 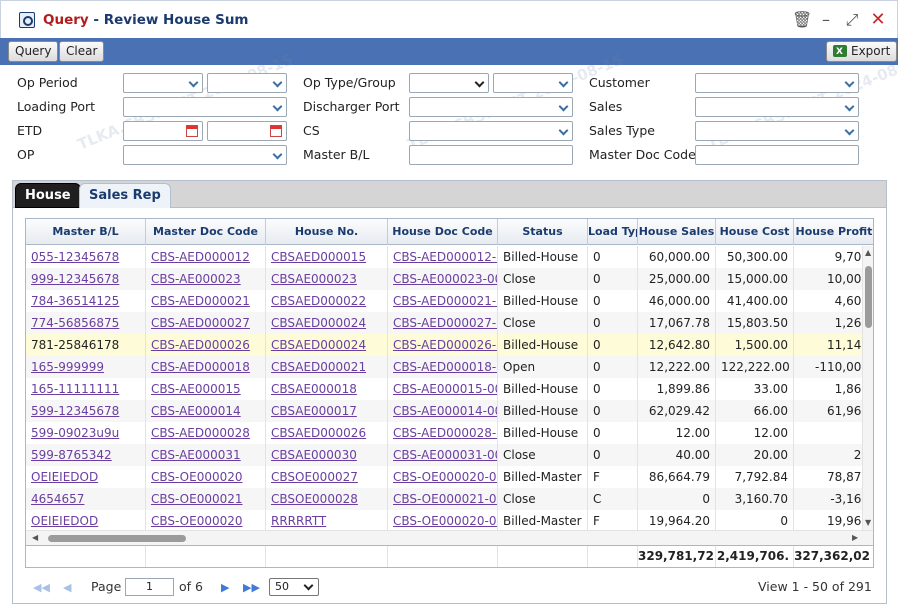 What do you see at coordinates (852, 20) in the screenshot?
I see `maximize-icon: ⤢` at bounding box center [852, 20].